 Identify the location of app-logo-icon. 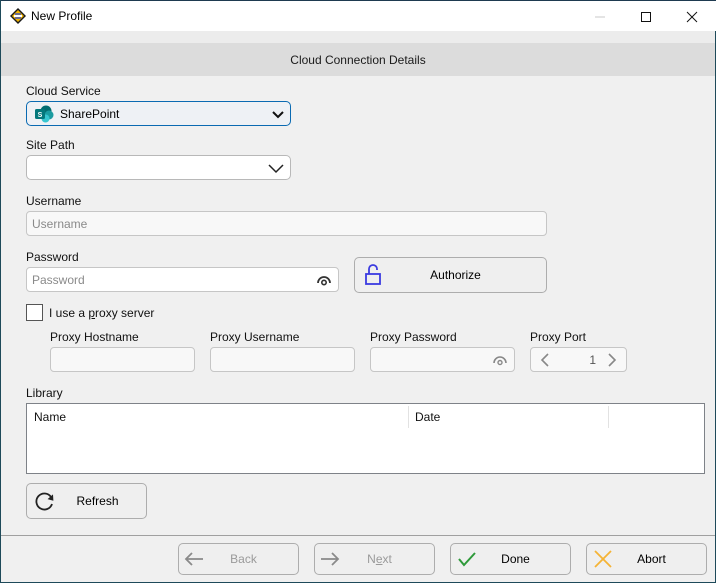
(18, 16).